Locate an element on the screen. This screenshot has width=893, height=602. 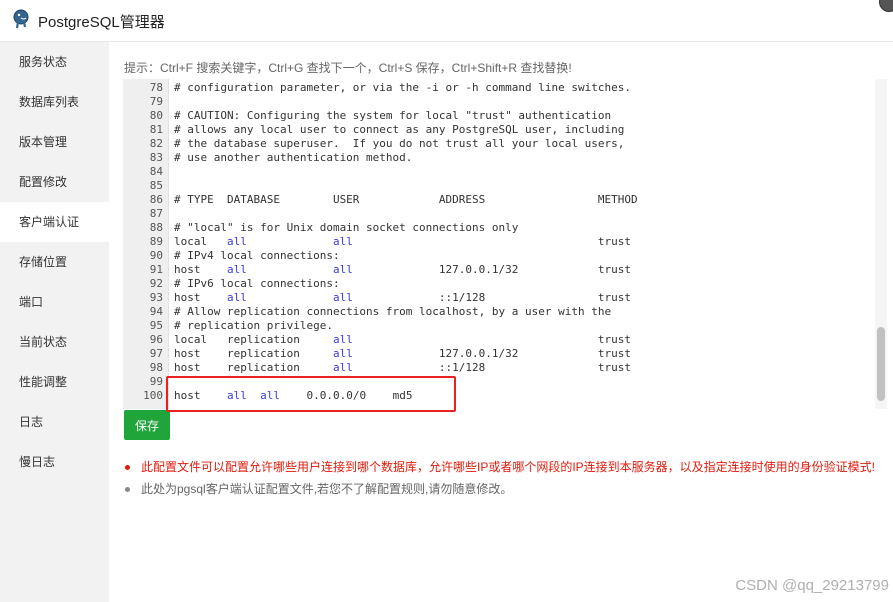
code-line: 95 # replication privilege. is located at coordinates (228, 326).